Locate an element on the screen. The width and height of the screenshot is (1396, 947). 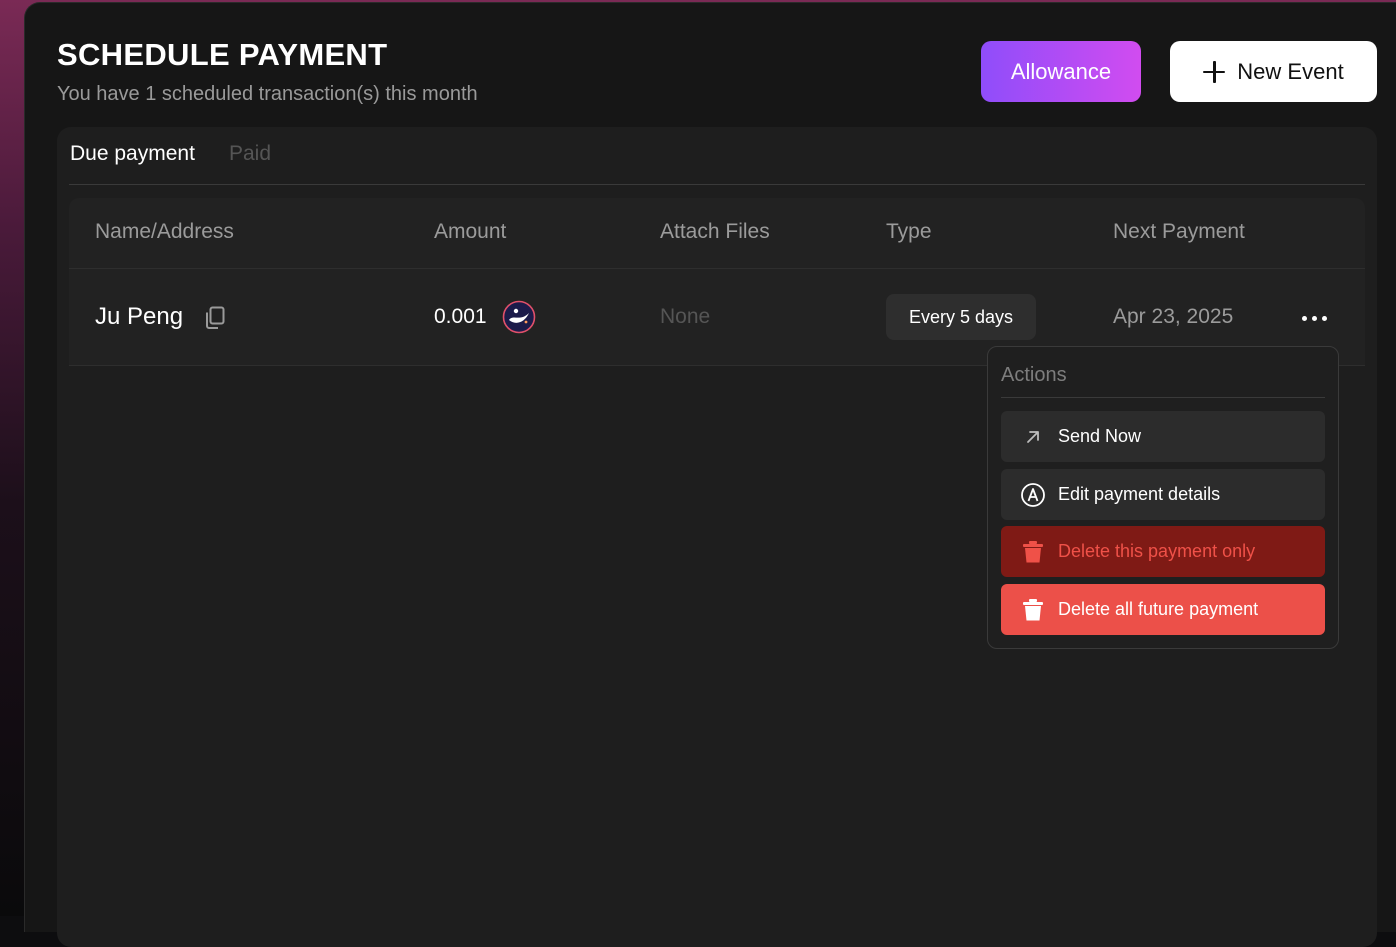
page-title: SCHEDULE PAYMENT is located at coordinates (222, 54).